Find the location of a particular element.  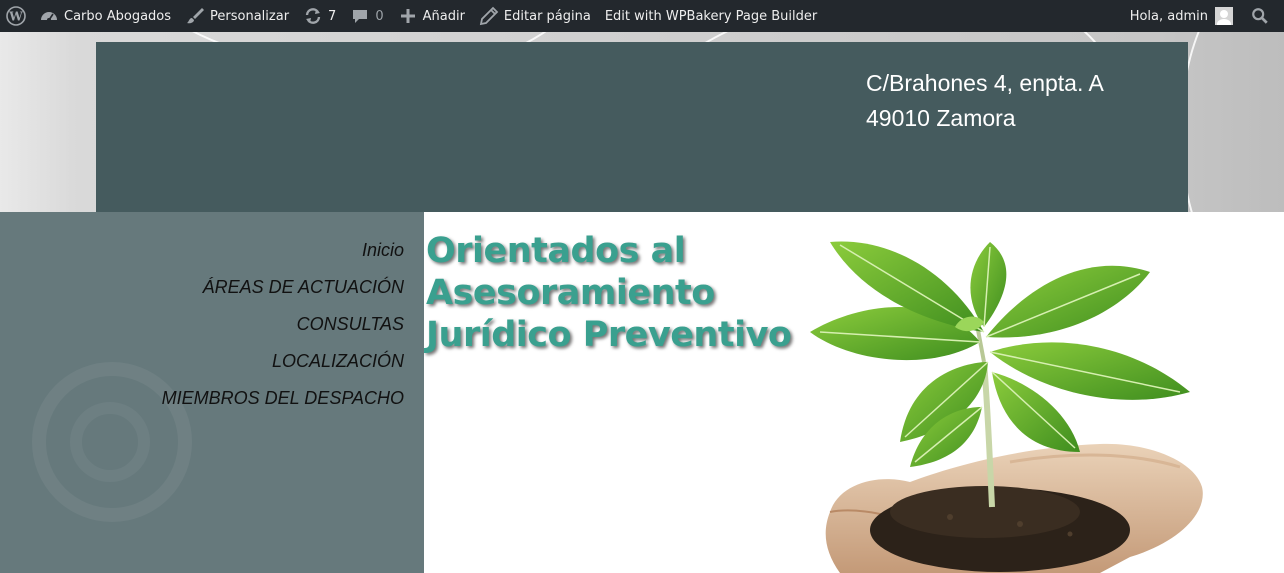

adminbar-secondary: Hola, admin is located at coordinates (1203, 16).